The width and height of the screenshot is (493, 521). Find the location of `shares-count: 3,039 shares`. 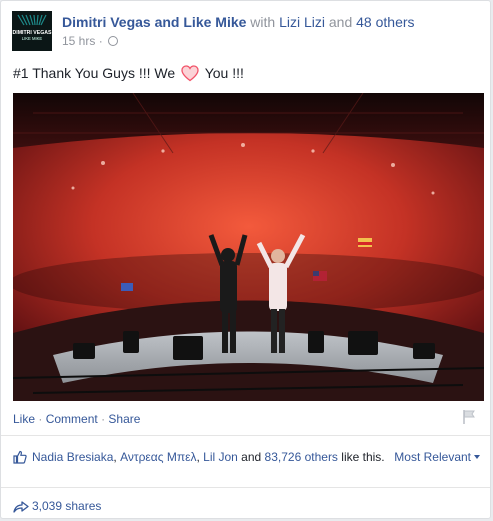

shares-count: 3,039 shares is located at coordinates (67, 506).